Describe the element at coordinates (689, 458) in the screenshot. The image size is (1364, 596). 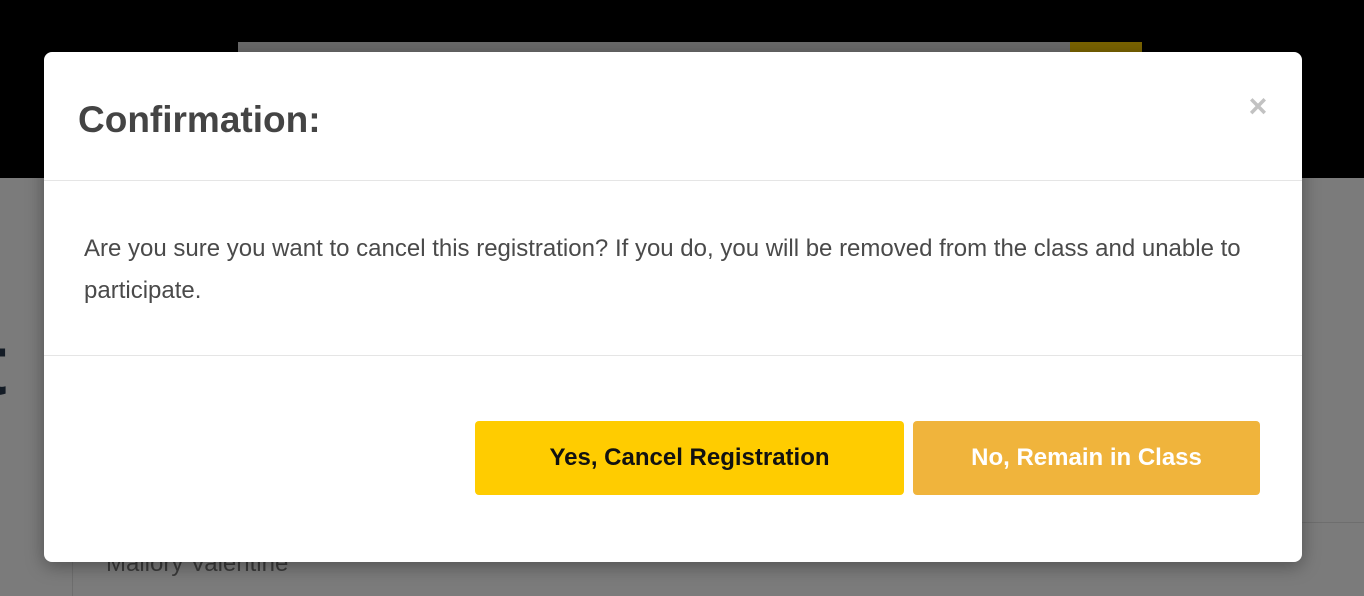
I see `confirm-cancel-registration-button: Yes, Cancel Registration` at that location.